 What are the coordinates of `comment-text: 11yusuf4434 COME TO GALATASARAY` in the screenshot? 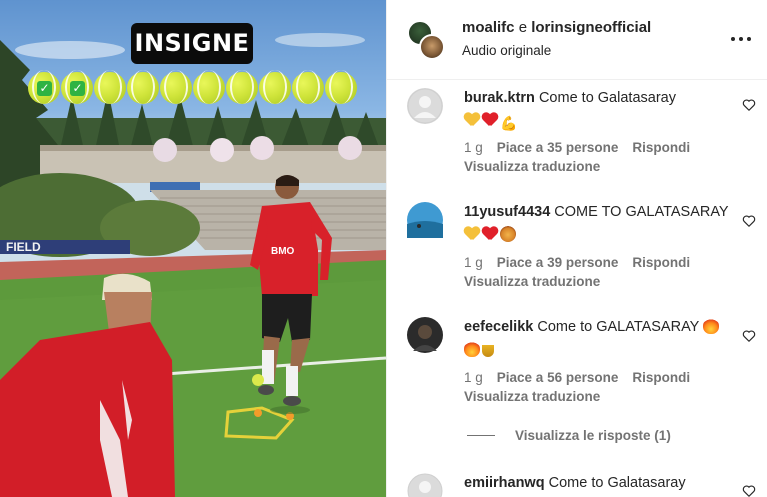 It's located at (596, 224).